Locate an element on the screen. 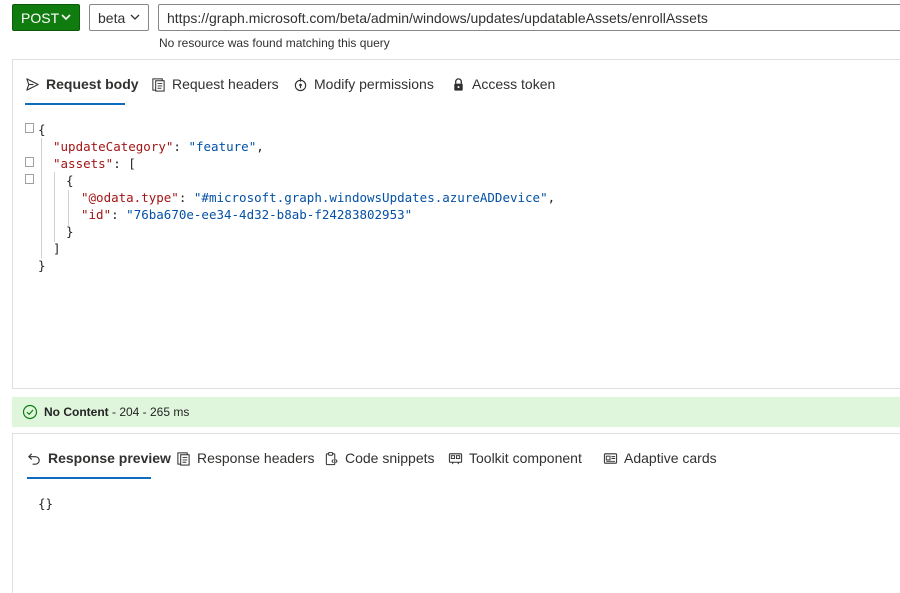 This screenshot has width=900, height=593. api-version-dropdown: beta is located at coordinates (119, 17).